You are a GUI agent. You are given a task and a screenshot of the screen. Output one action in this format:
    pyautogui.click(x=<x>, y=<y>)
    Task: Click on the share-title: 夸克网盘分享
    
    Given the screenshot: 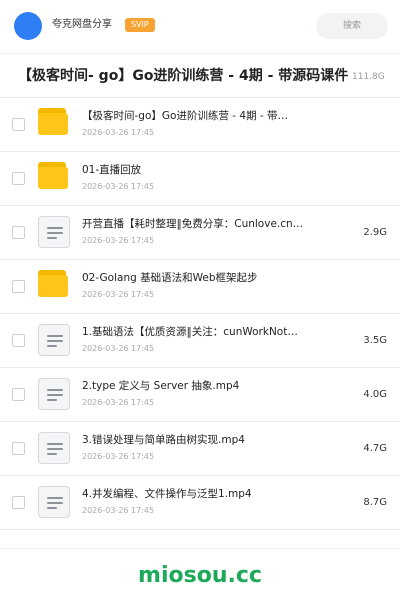 What is the action you would take?
    pyautogui.click(x=82, y=24)
    